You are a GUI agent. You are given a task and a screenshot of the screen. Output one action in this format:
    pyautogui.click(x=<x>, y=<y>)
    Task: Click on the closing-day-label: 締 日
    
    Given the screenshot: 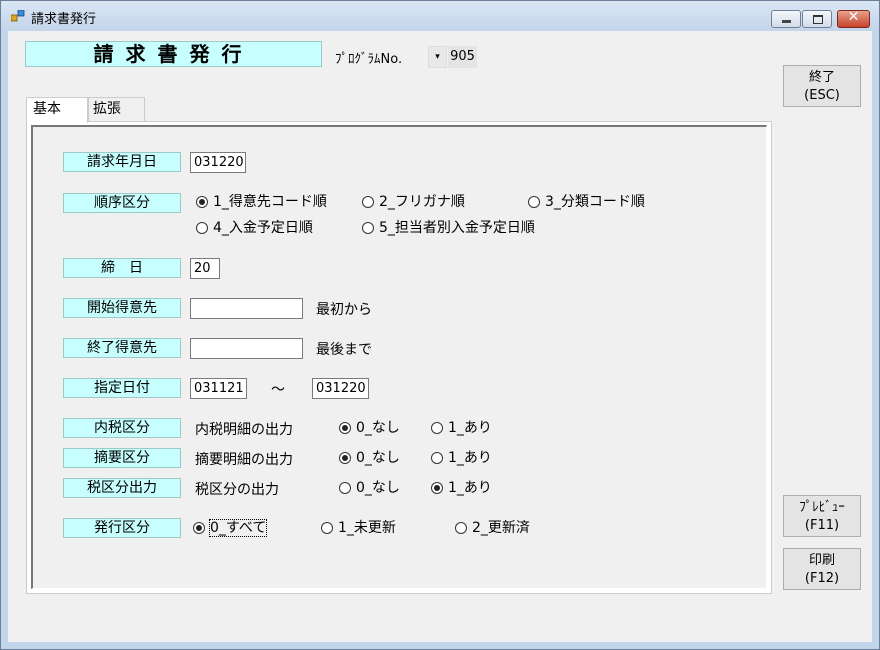 What is the action you would take?
    pyautogui.click(x=122, y=268)
    